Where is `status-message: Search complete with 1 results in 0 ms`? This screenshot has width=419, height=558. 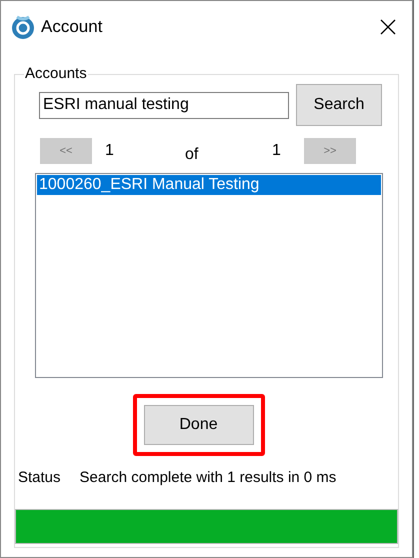
status-message: Search complete with 1 results in 0 ms is located at coordinates (208, 478).